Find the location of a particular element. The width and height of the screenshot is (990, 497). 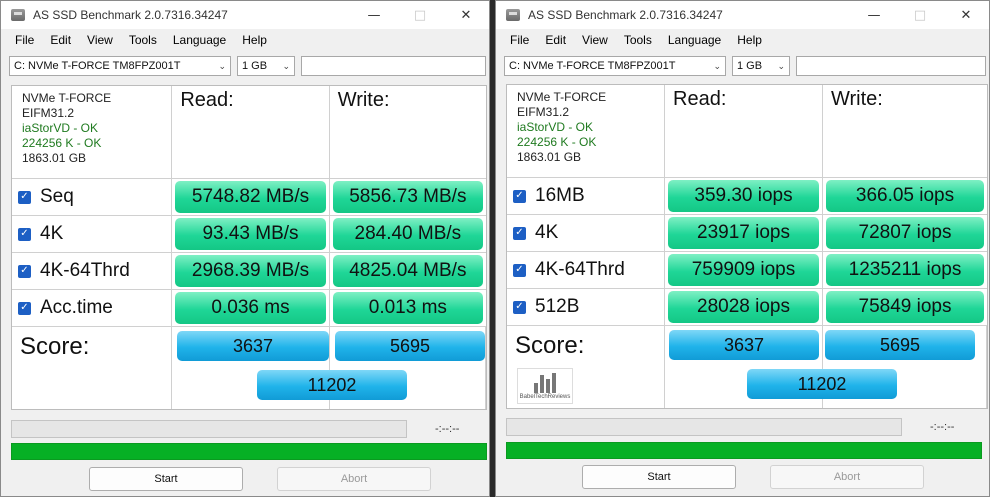

maximize-icon: □ is located at coordinates (920, 15).